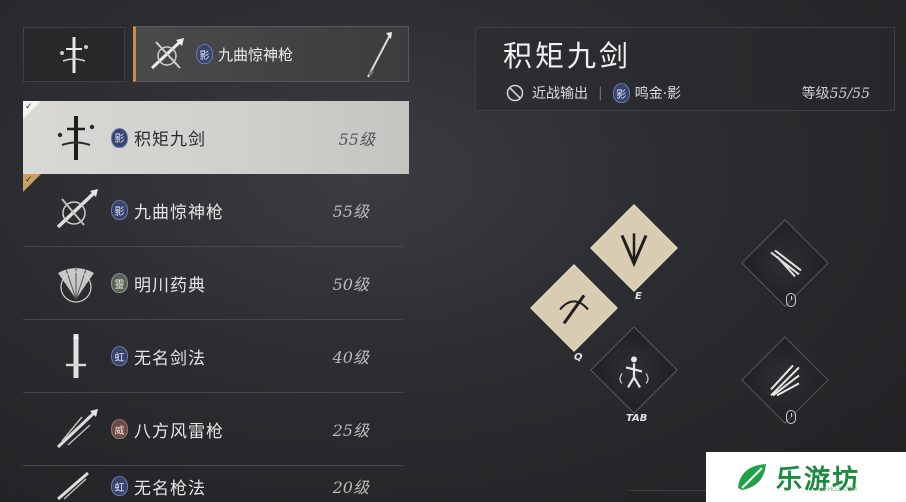 This screenshot has height=502, width=906. I want to click on sword-arc-icon, so click(574, 309).